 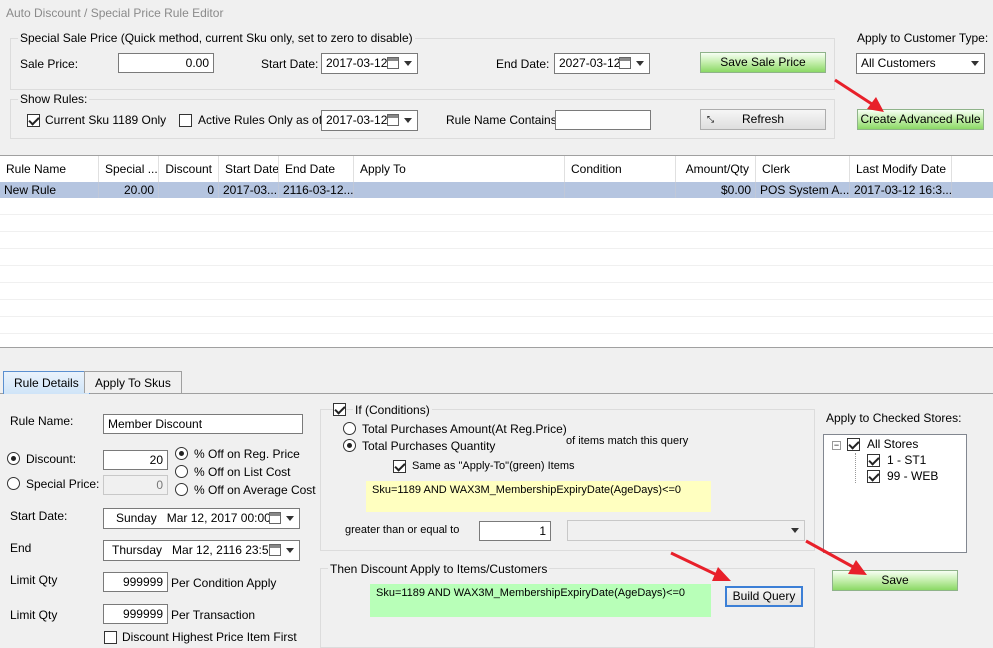 I want to click on sale-price-input: 0.00, so click(x=166, y=63).